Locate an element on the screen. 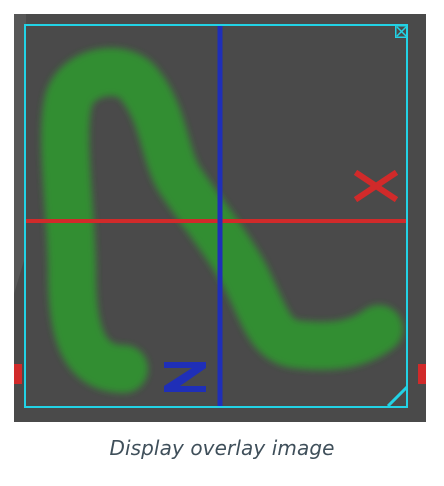 The height and width of the screenshot is (486, 444). x-axis-right-marker is located at coordinates (422, 374).